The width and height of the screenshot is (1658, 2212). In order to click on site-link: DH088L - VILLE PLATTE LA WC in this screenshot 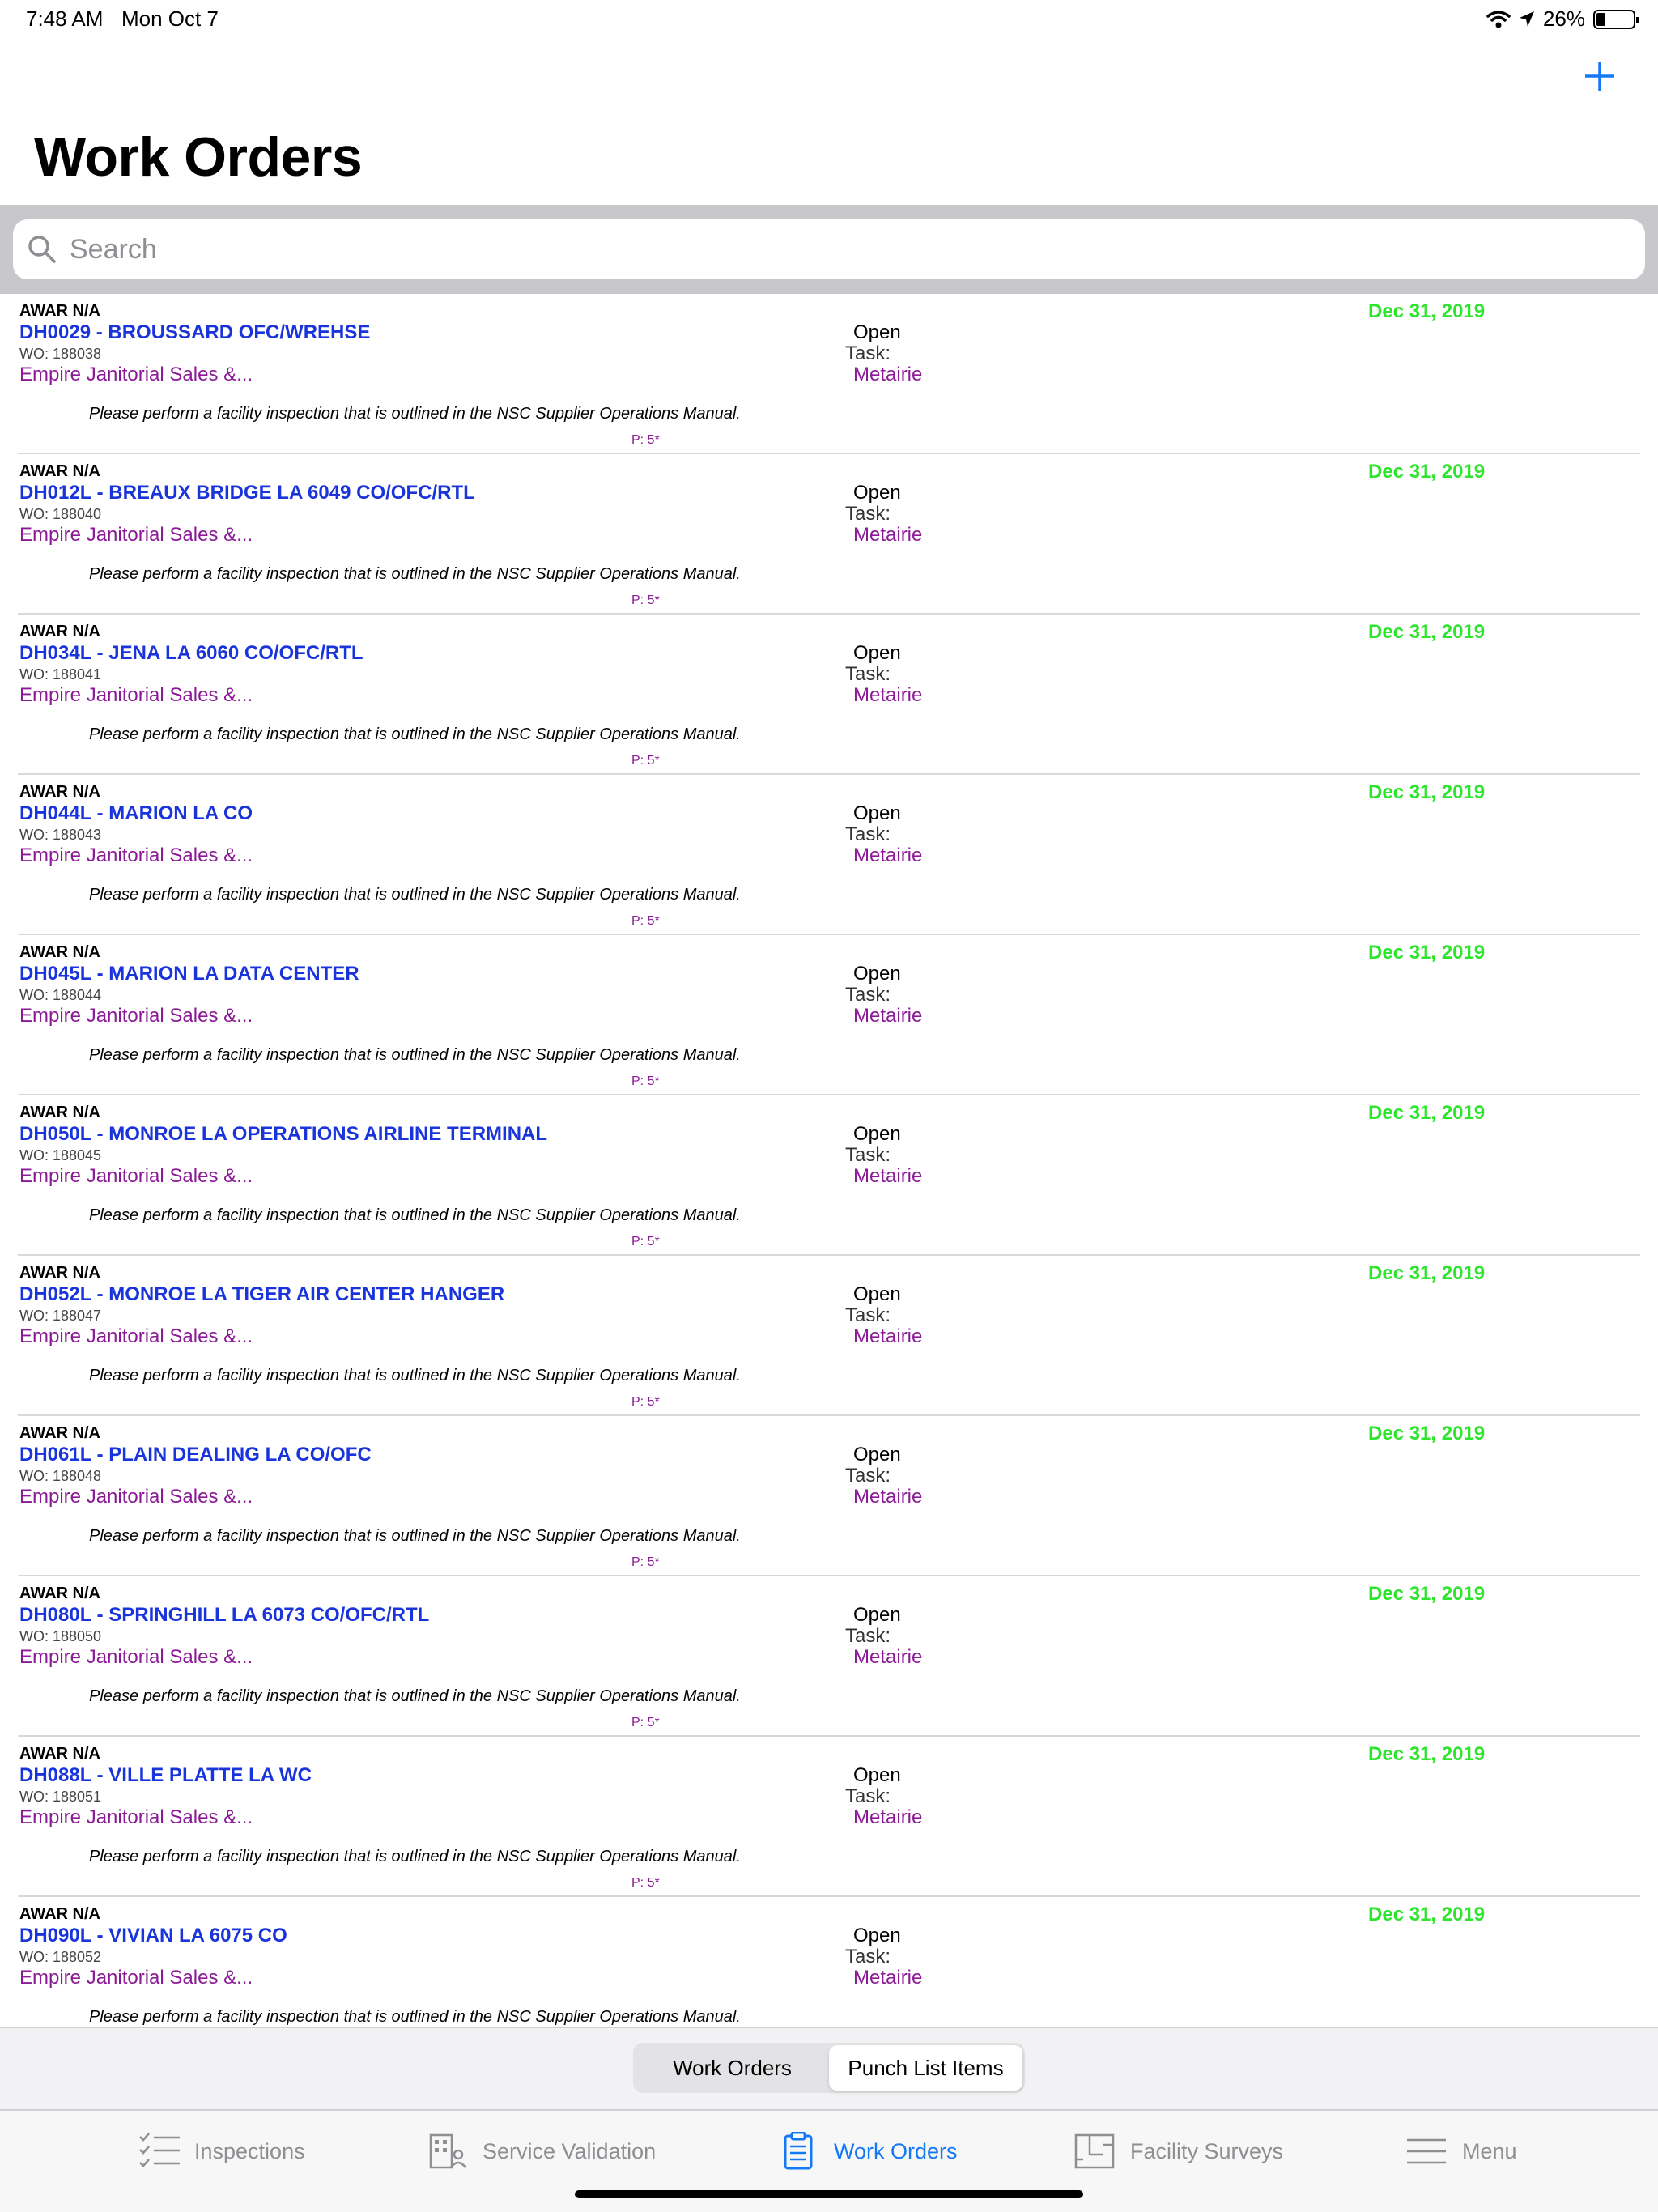, I will do `click(165, 1776)`.